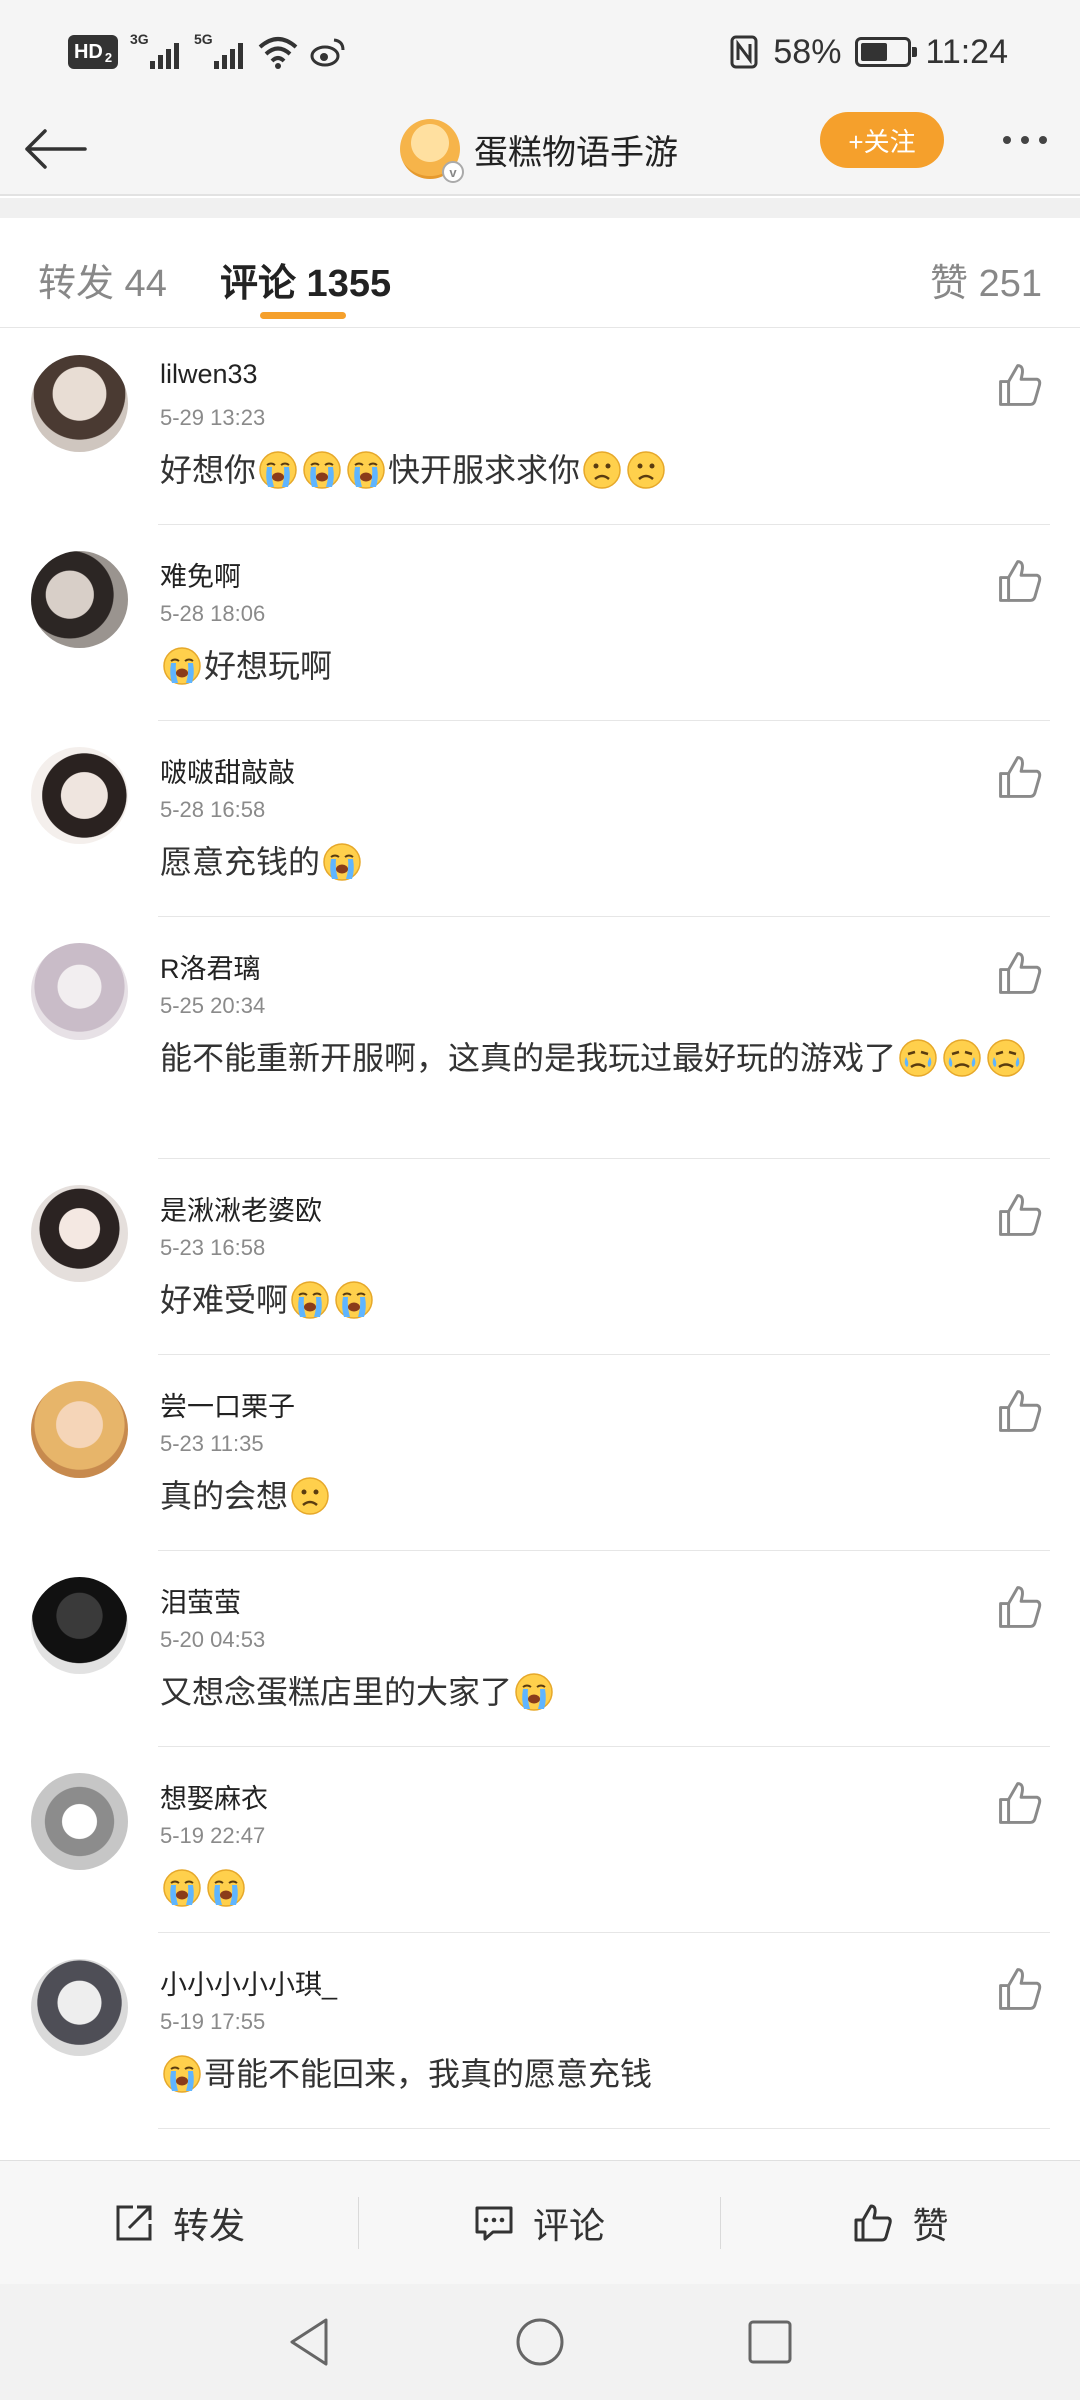  What do you see at coordinates (227, 770) in the screenshot?
I see `comment-username: 啵啵甜敲敲` at bounding box center [227, 770].